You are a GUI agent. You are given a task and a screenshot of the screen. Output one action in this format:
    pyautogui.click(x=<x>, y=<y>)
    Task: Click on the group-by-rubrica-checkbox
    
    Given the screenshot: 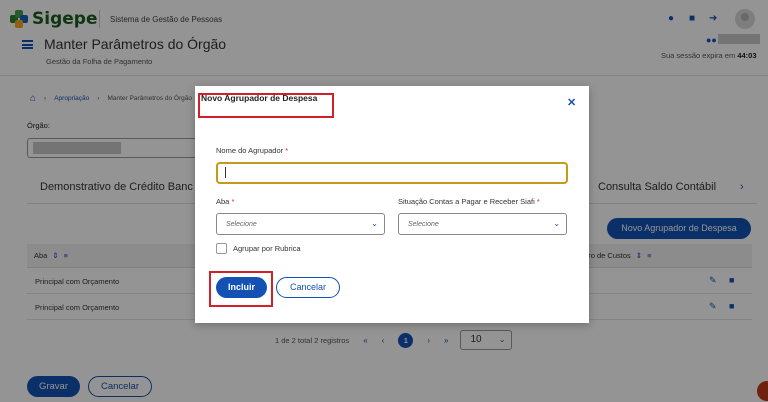 What is the action you would take?
    pyautogui.click(x=221, y=248)
    